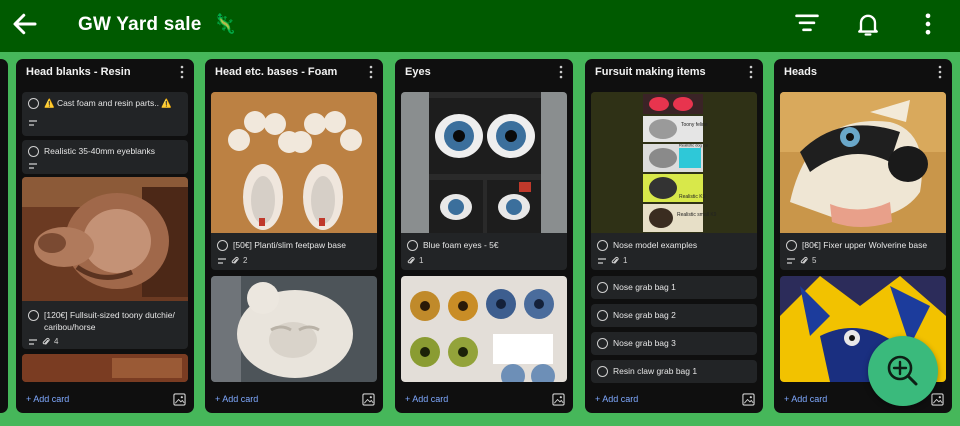  I want to click on resin-eyes-image, so click(484, 329).